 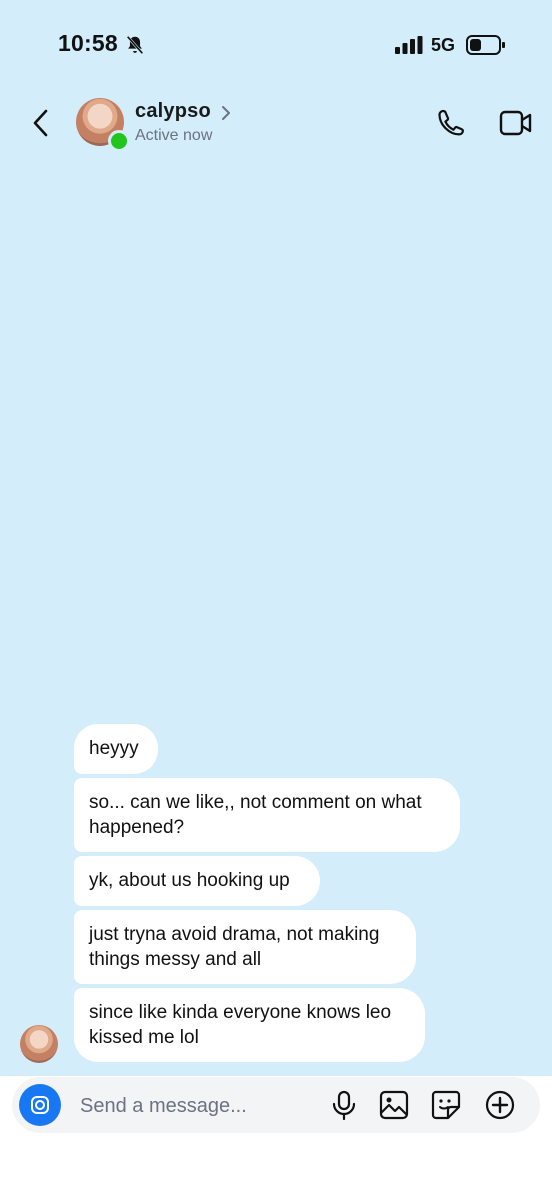 I want to click on bell-off-icon, so click(x=135, y=45).